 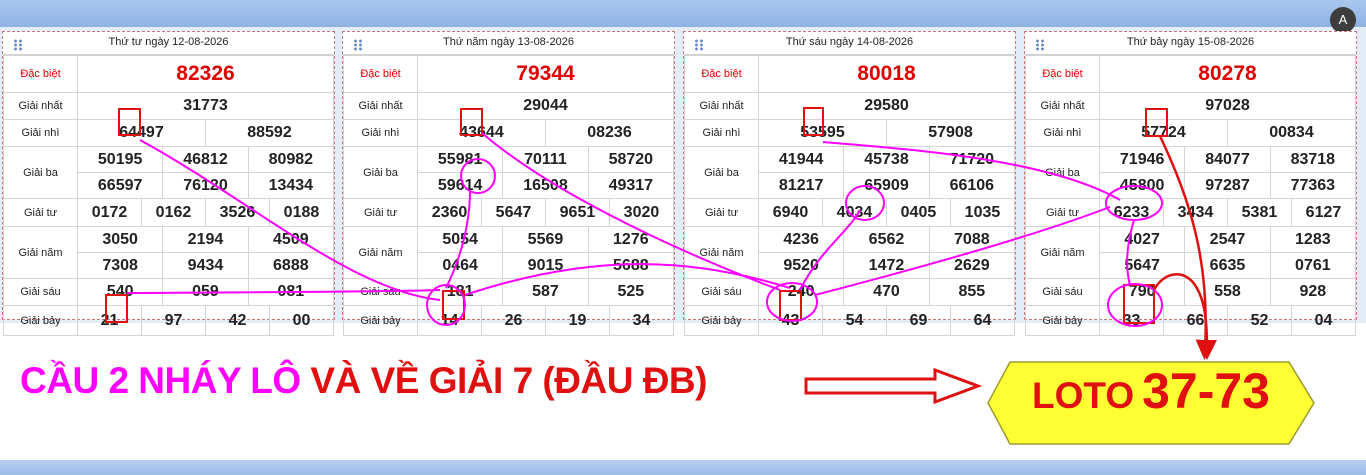 I want to click on prize-number: 0464, so click(x=460, y=265).